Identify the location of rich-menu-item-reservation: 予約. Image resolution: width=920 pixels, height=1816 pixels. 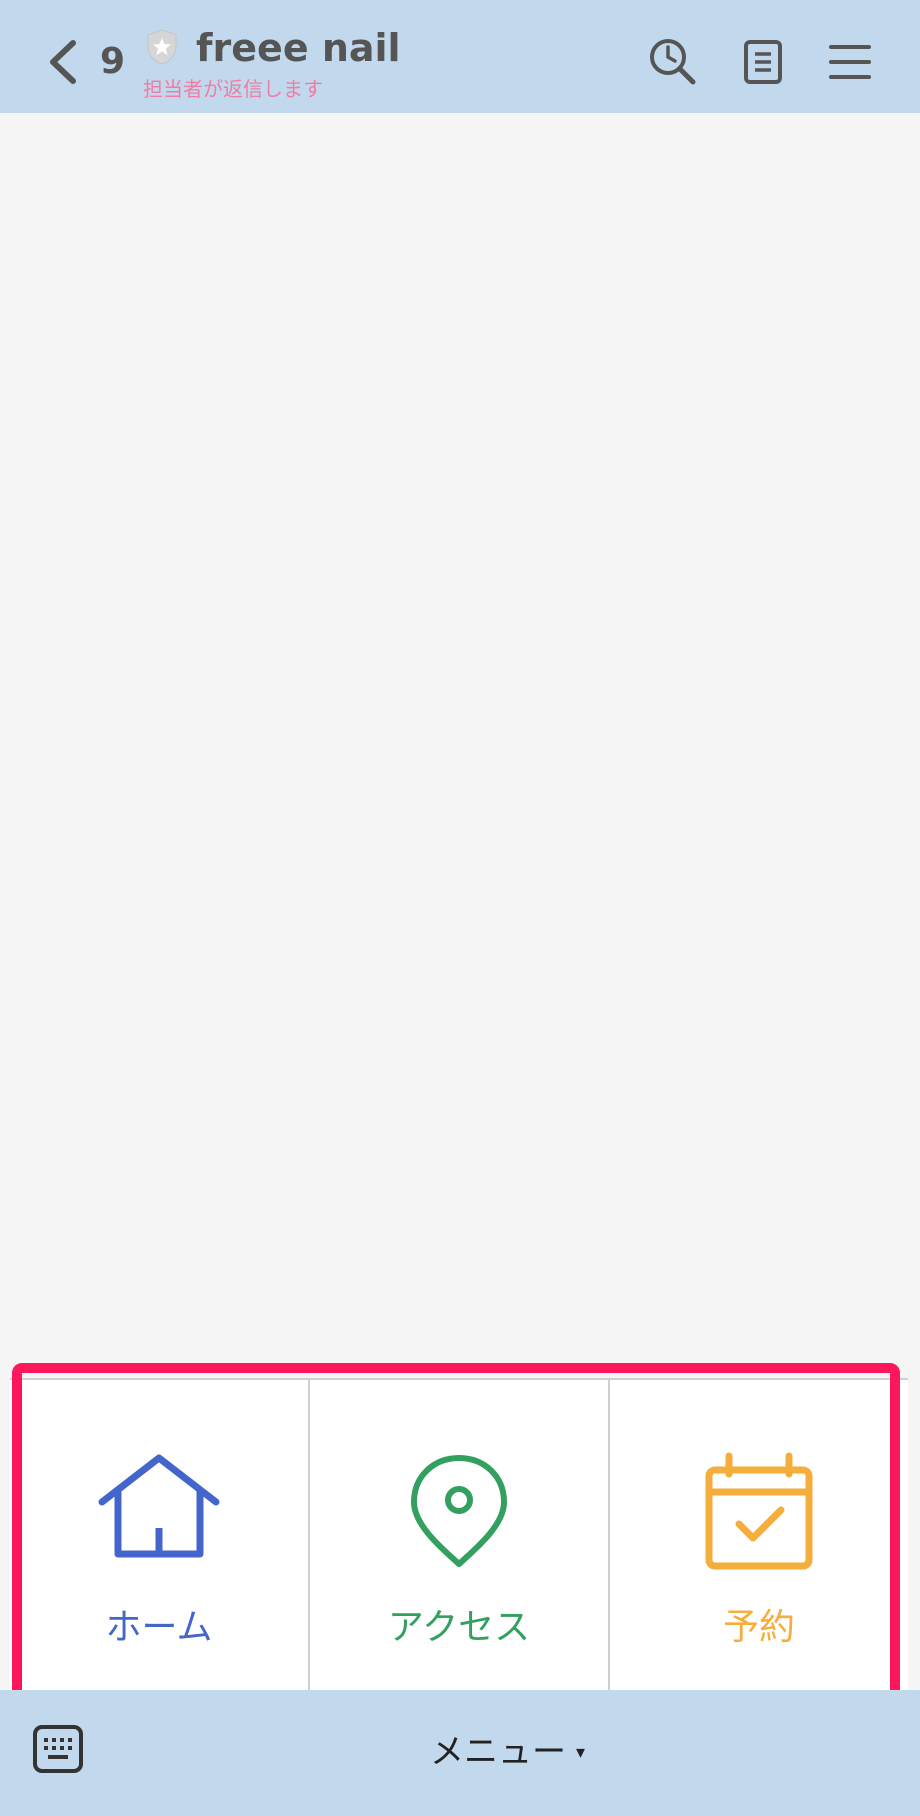
(759, 1535).